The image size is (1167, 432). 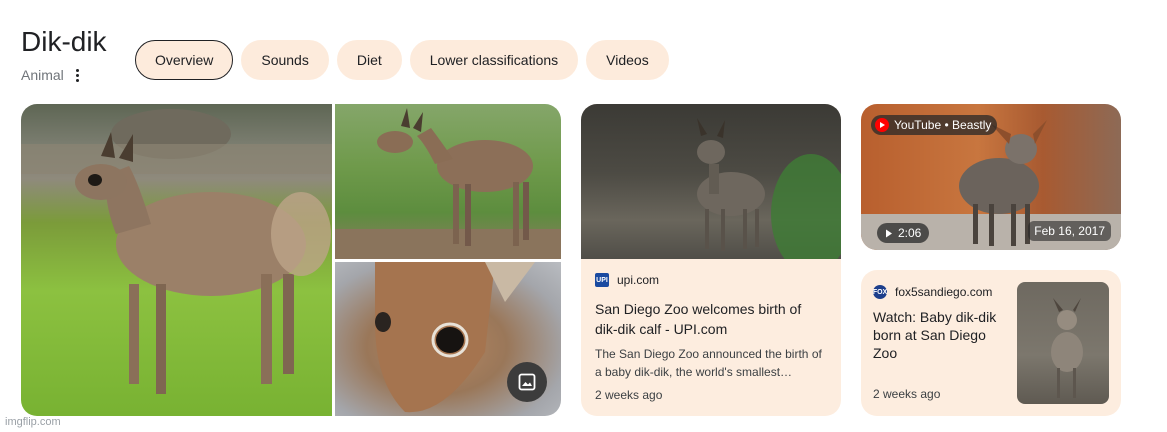 What do you see at coordinates (627, 60) in the screenshot?
I see `tab-videos: Videos` at bounding box center [627, 60].